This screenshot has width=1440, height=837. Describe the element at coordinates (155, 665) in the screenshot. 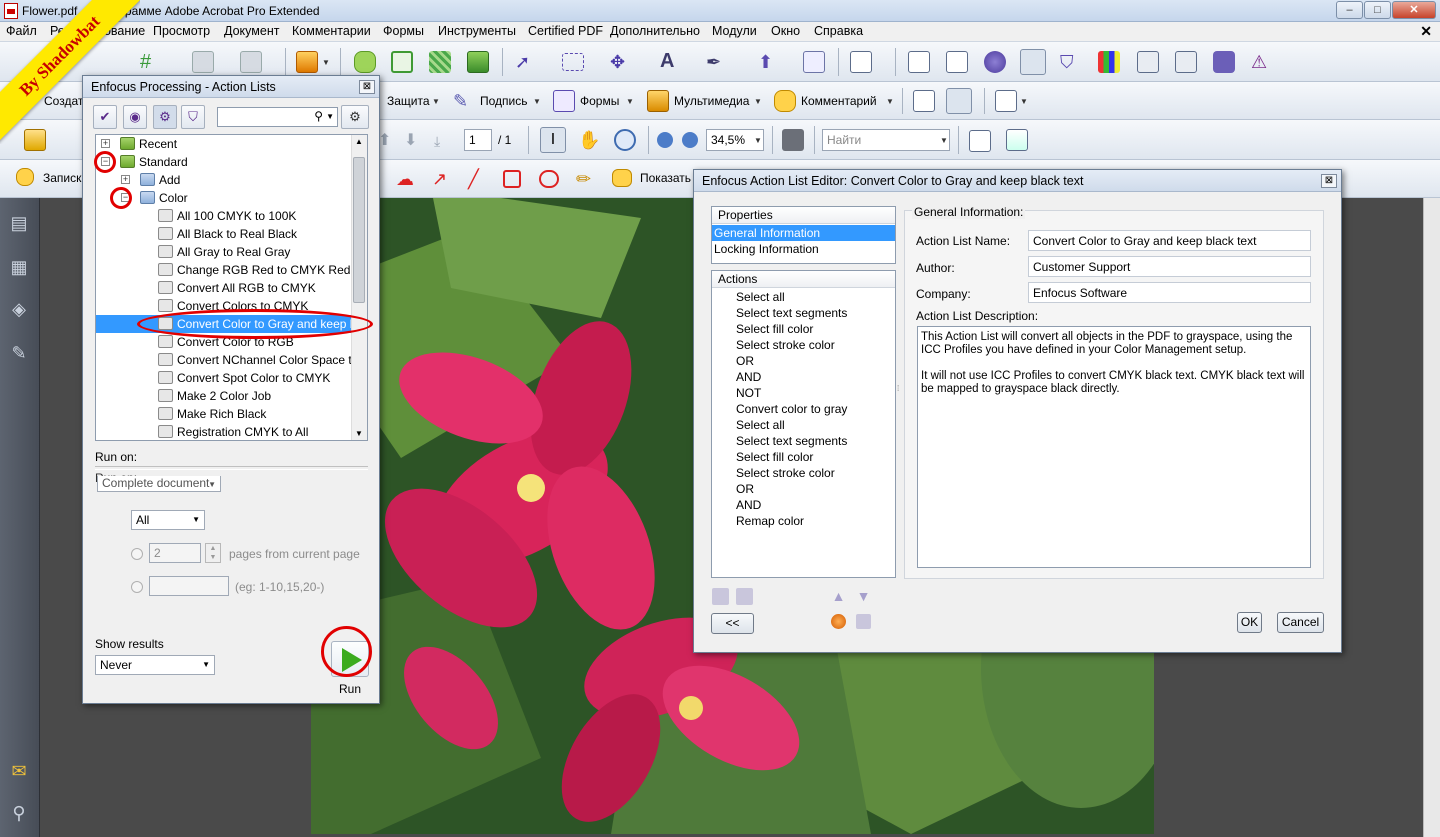

I see `show-results-select: Never ▼` at that location.